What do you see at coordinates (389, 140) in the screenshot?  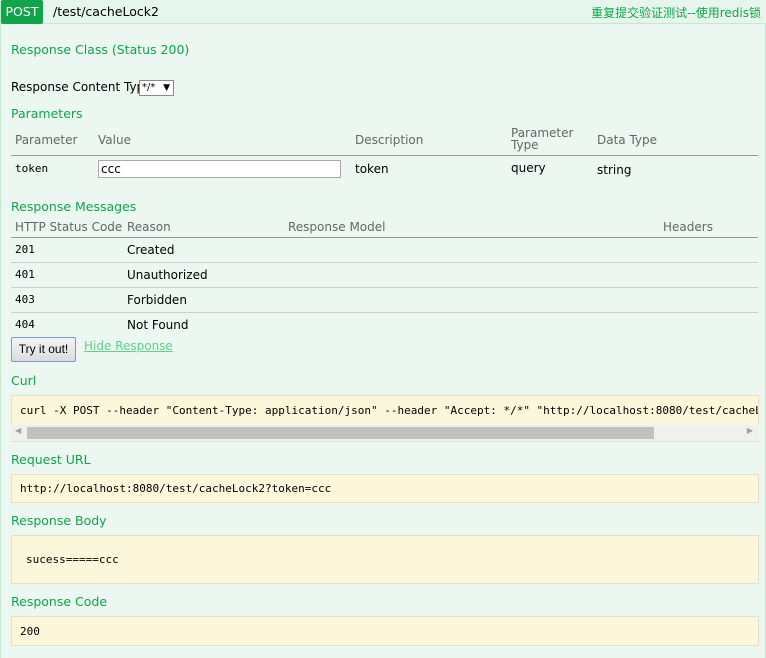 I see `col-header-description: Description` at bounding box center [389, 140].